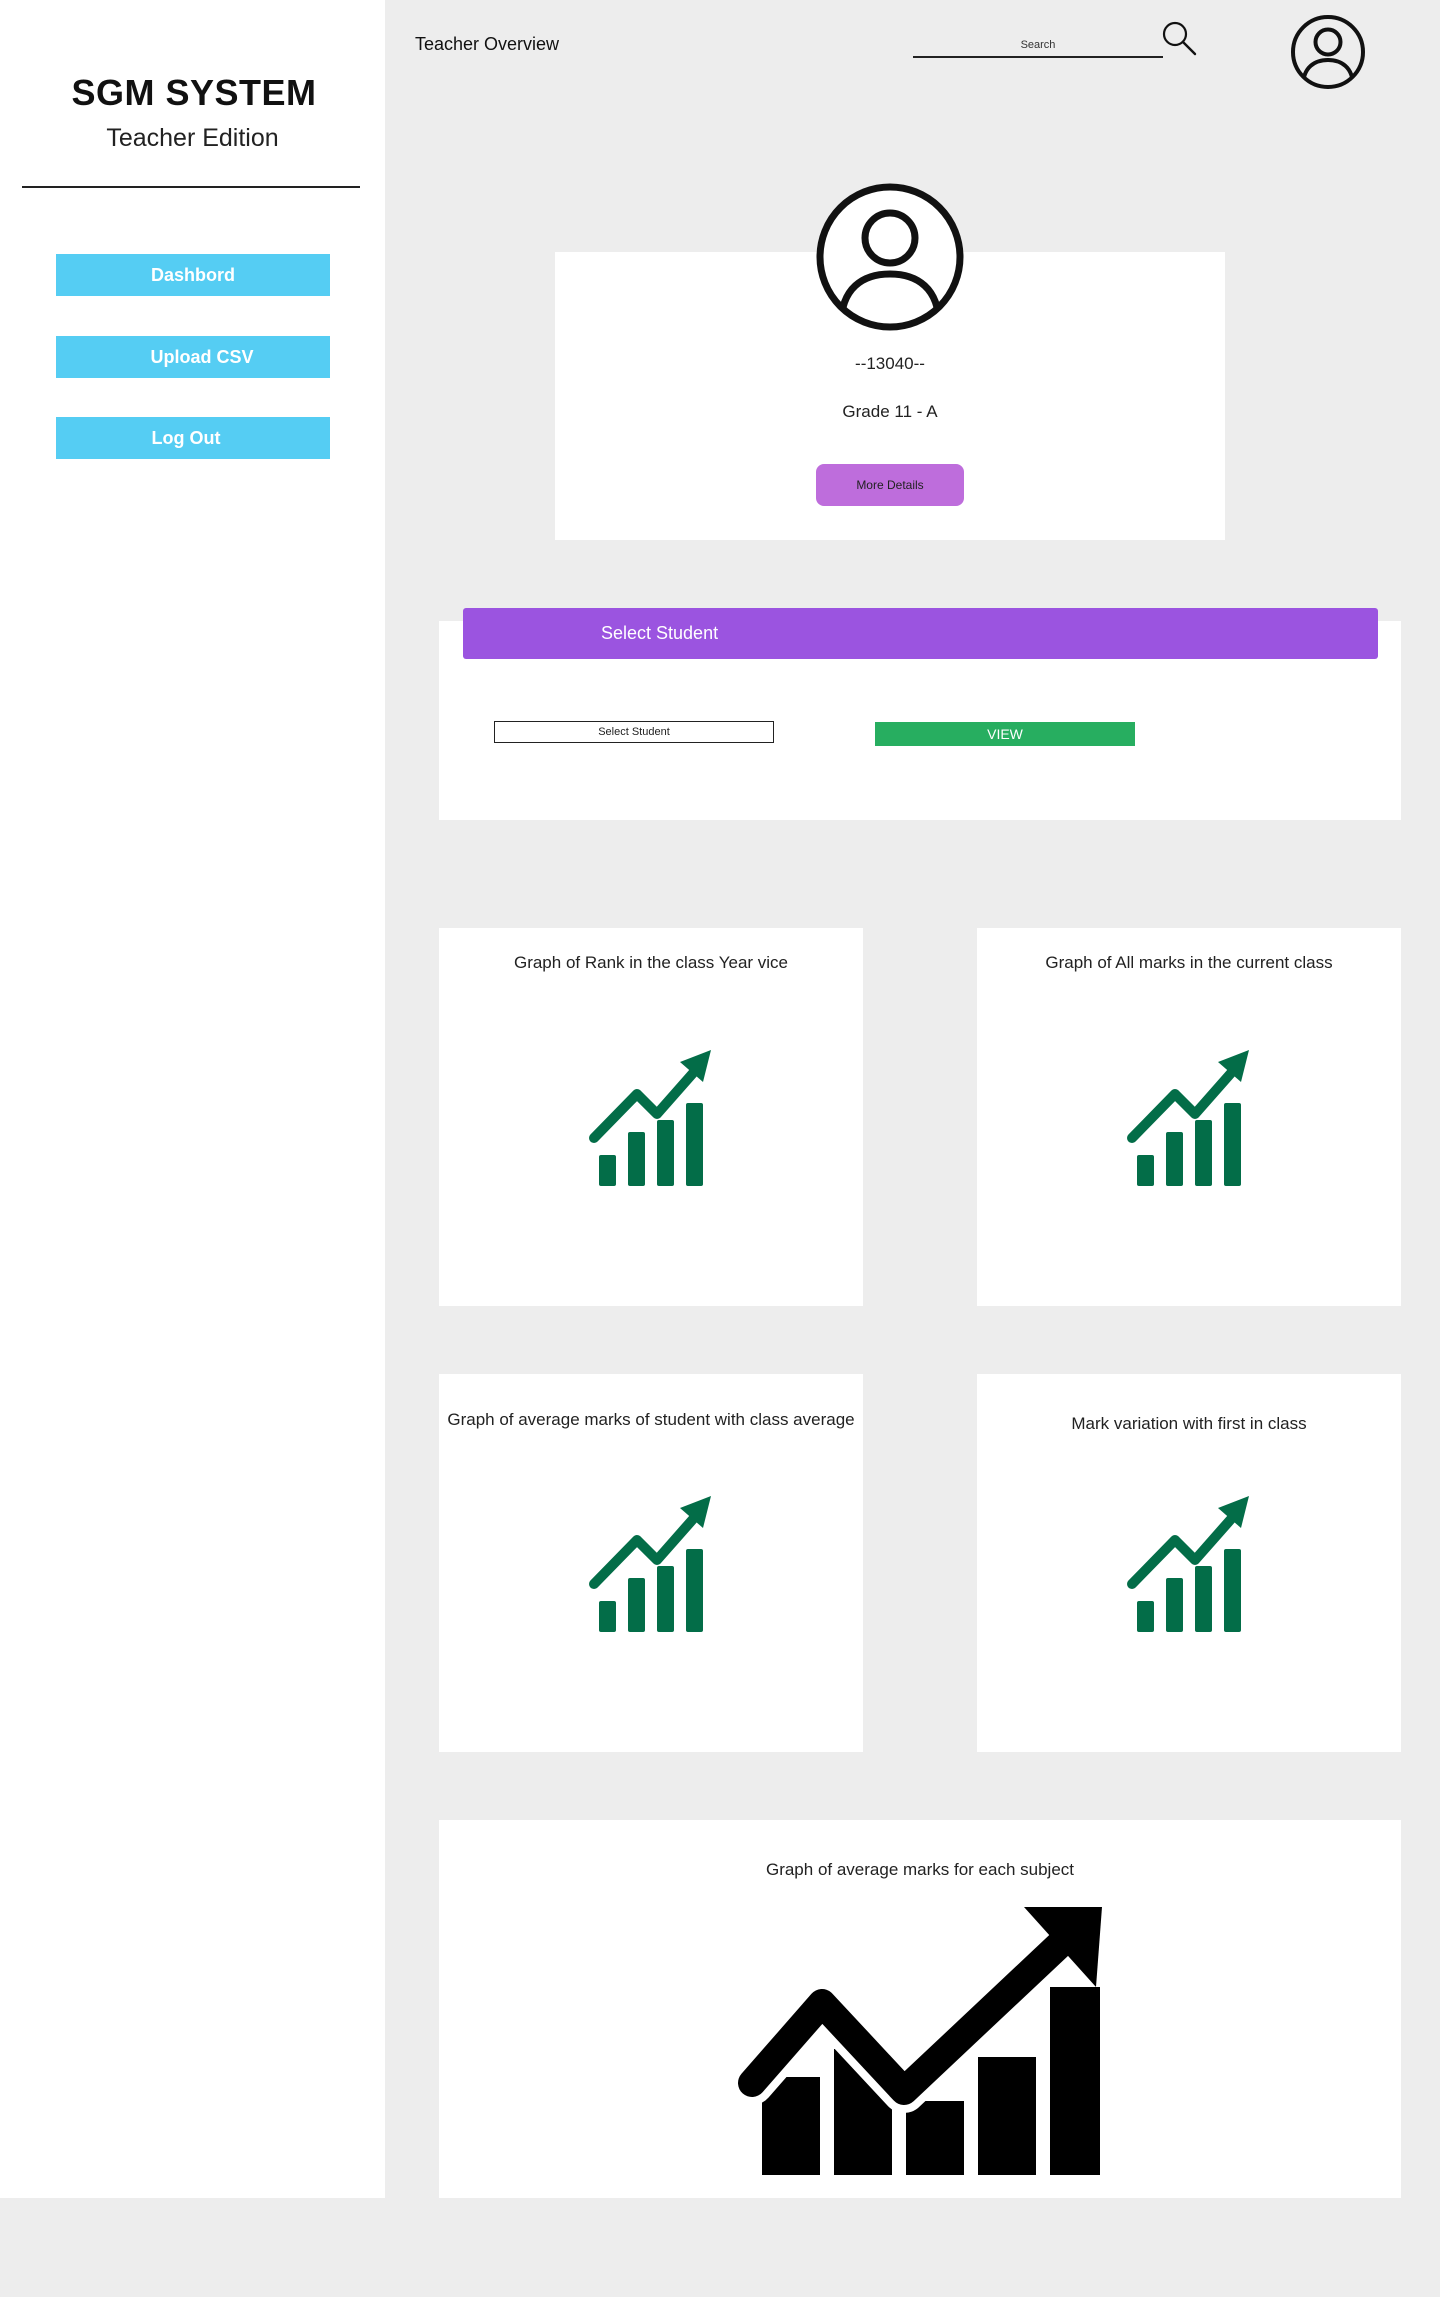  I want to click on nav-dashboard-button: Dashbord, so click(193, 275).